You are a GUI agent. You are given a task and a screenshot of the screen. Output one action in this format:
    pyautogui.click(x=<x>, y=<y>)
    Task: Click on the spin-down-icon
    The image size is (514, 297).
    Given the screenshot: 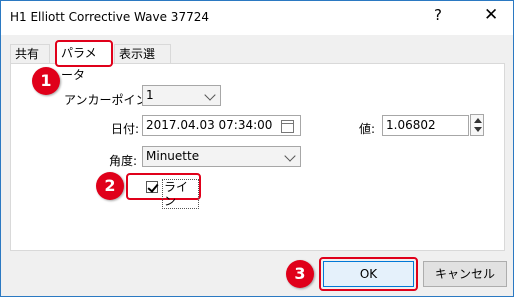 What is the action you would take?
    pyautogui.click(x=478, y=129)
    